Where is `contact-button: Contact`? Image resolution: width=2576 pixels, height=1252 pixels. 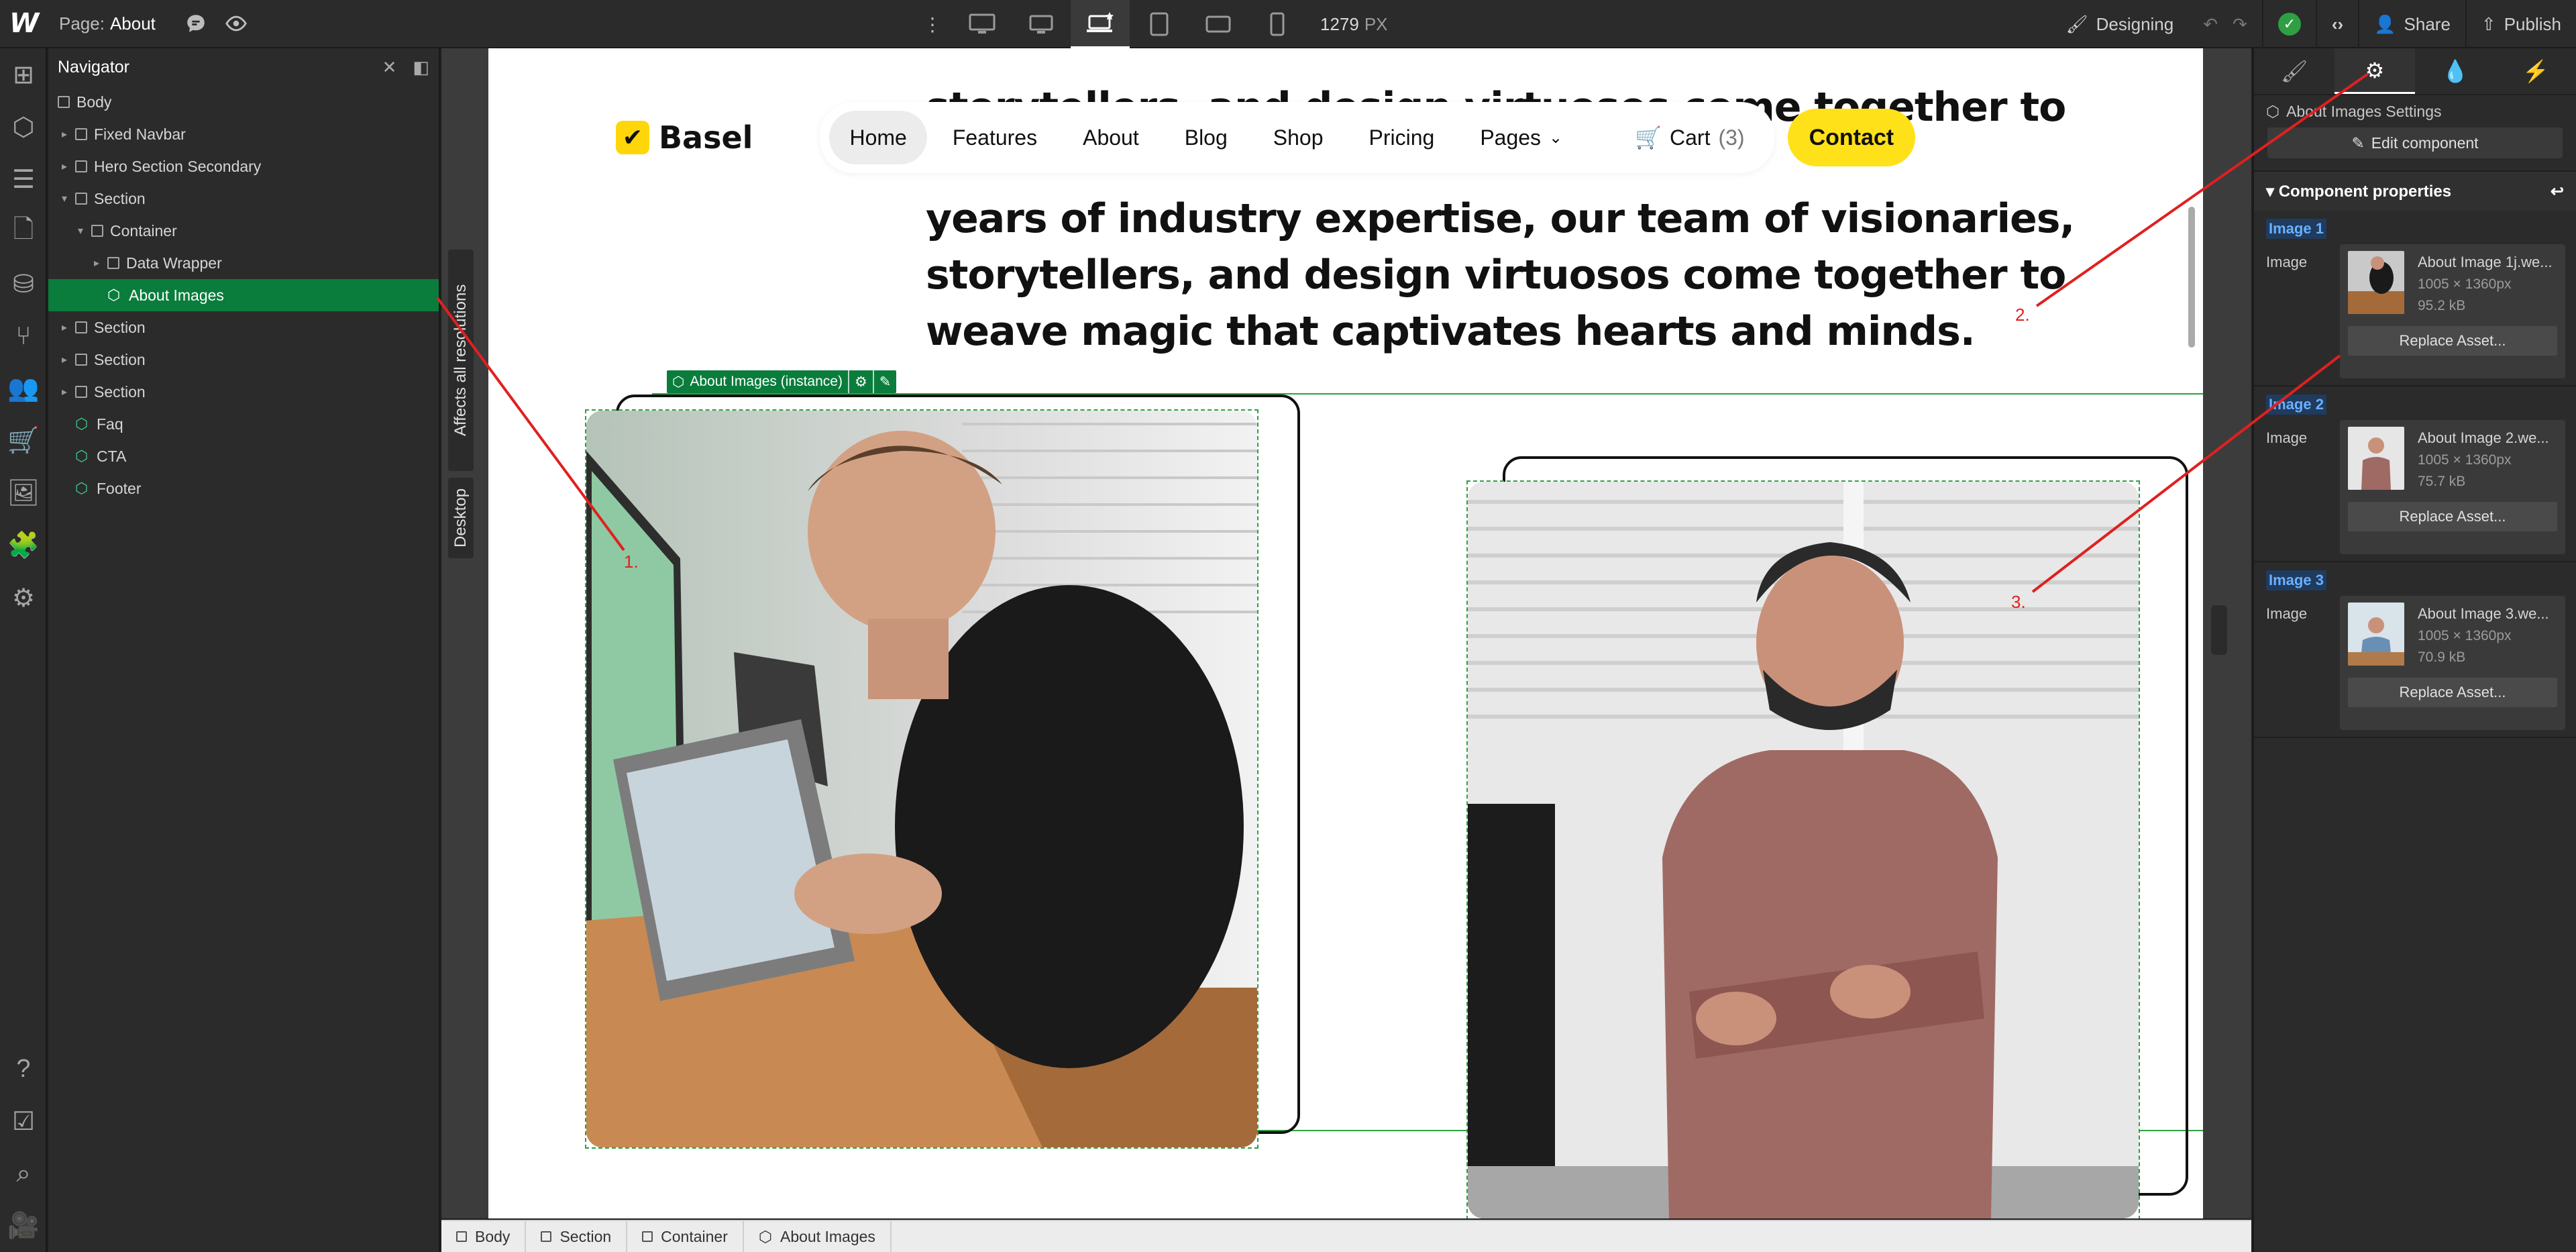
contact-button: Contact is located at coordinates (1851, 137).